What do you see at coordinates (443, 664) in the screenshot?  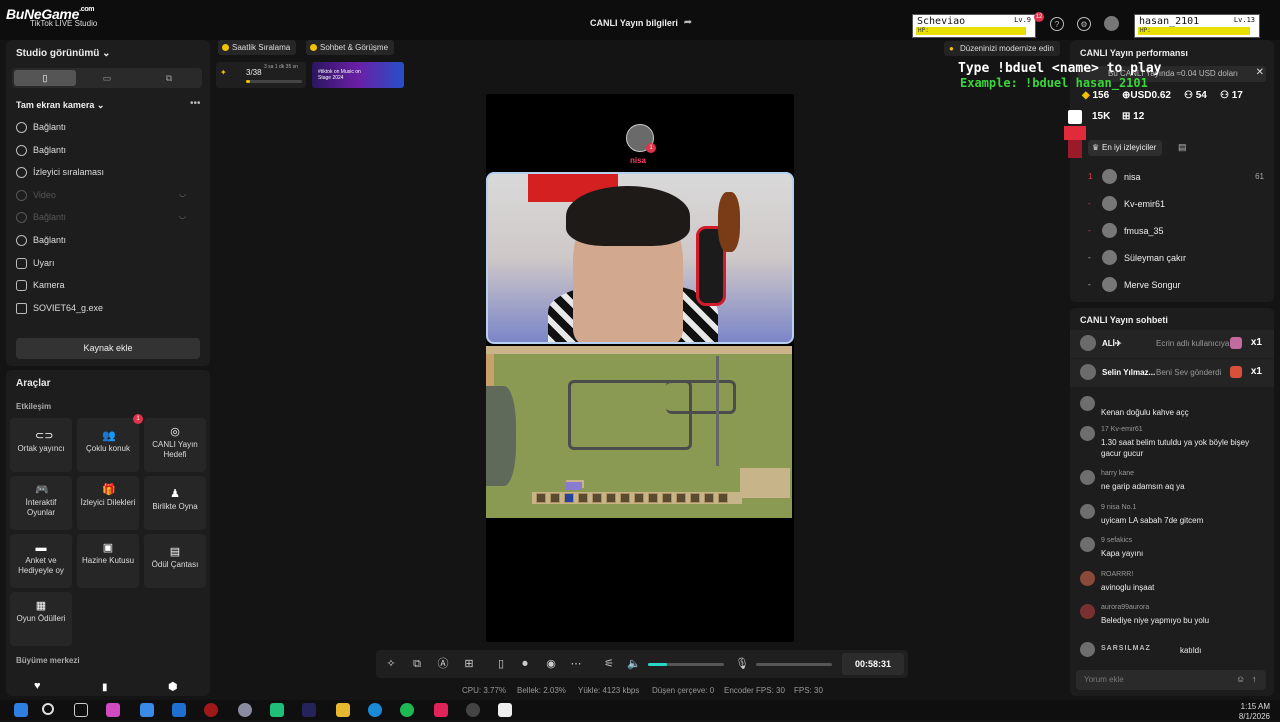 I see `ai-icon: Ⓐ` at bounding box center [443, 664].